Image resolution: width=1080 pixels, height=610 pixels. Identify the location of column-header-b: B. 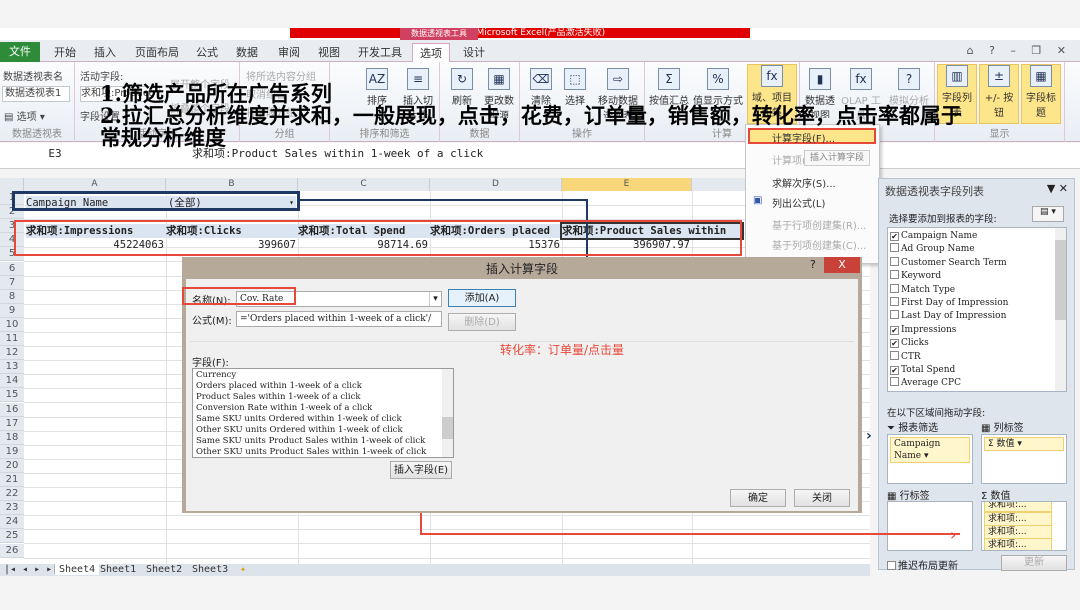
(232, 184).